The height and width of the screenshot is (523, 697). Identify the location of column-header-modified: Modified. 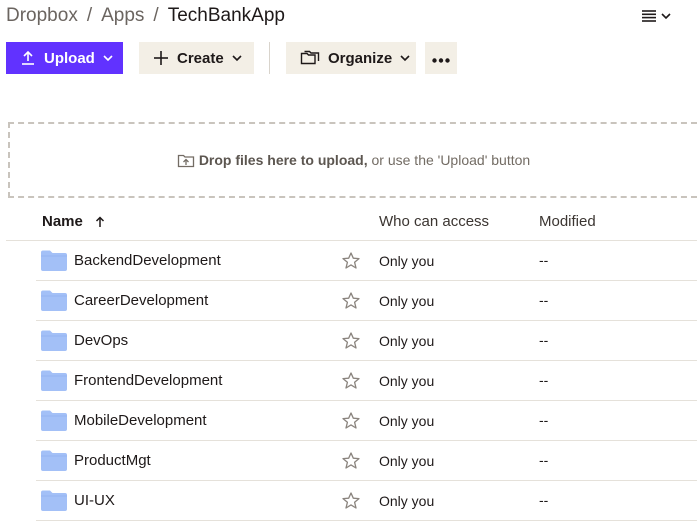
(567, 221).